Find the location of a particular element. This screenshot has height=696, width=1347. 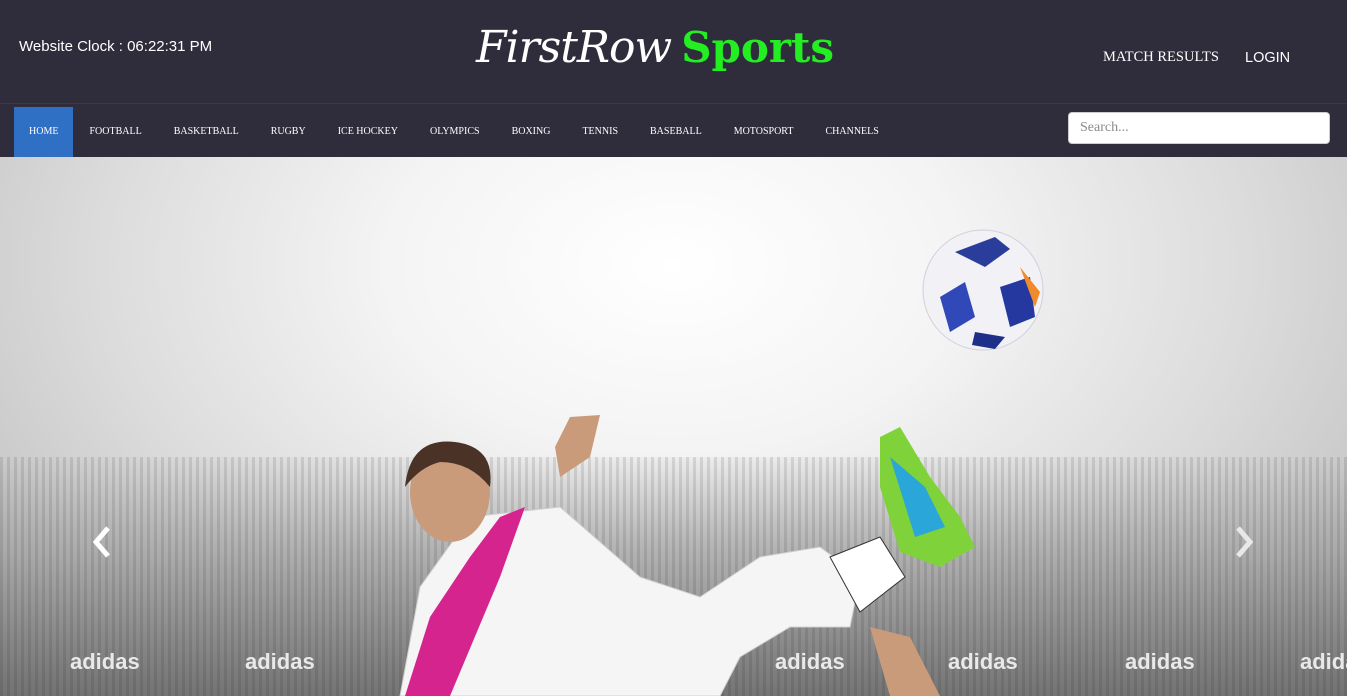

login-link: LOGIN is located at coordinates (1267, 58).